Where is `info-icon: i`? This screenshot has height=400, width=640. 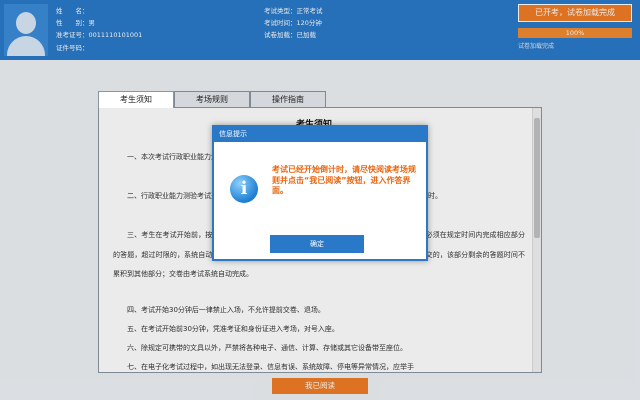 info-icon: i is located at coordinates (244, 189).